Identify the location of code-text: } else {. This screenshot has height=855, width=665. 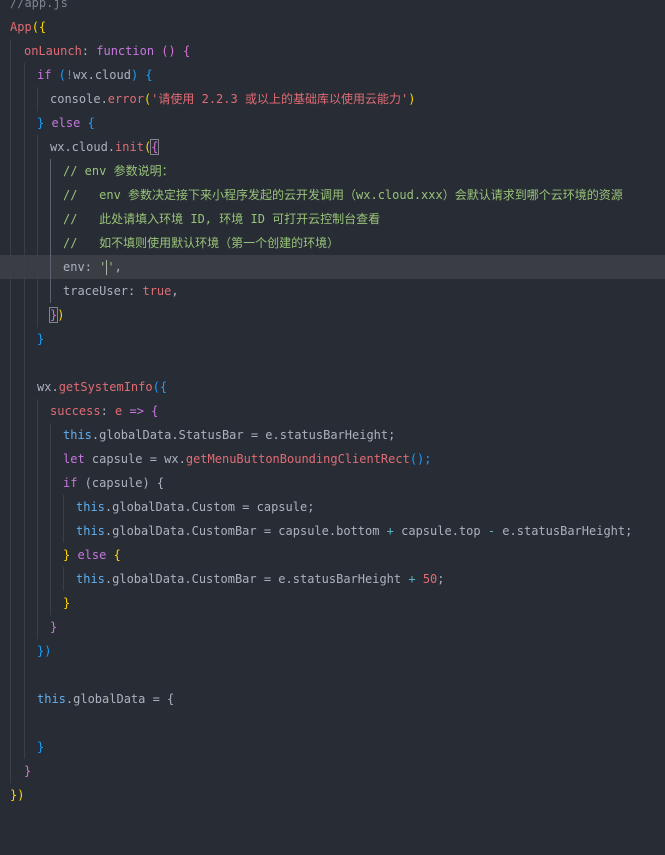
(66, 123).